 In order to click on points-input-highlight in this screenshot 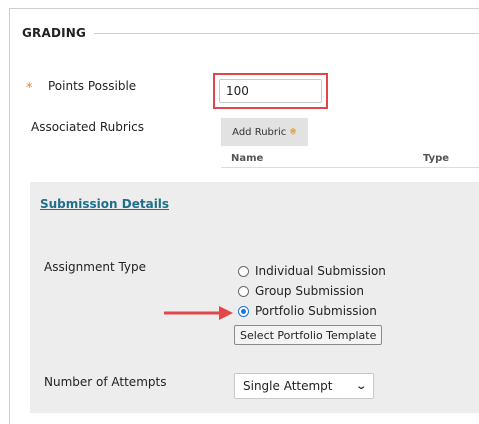, I will do `click(270, 91)`.